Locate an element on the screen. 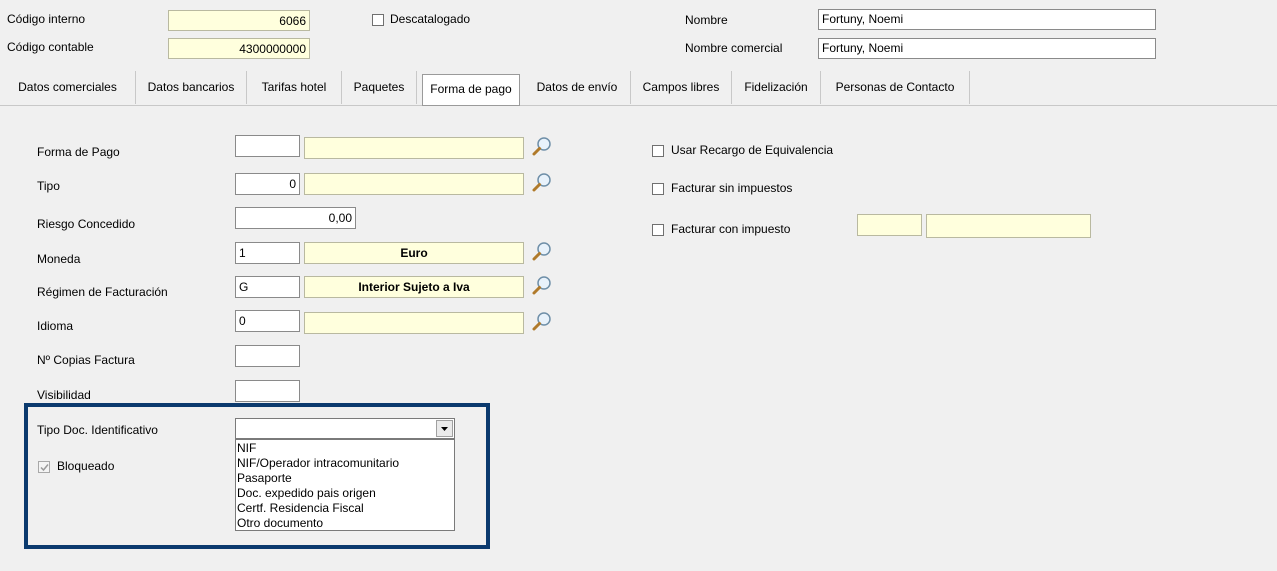 This screenshot has width=1277, height=571. checkmark-icon is located at coordinates (44, 468).